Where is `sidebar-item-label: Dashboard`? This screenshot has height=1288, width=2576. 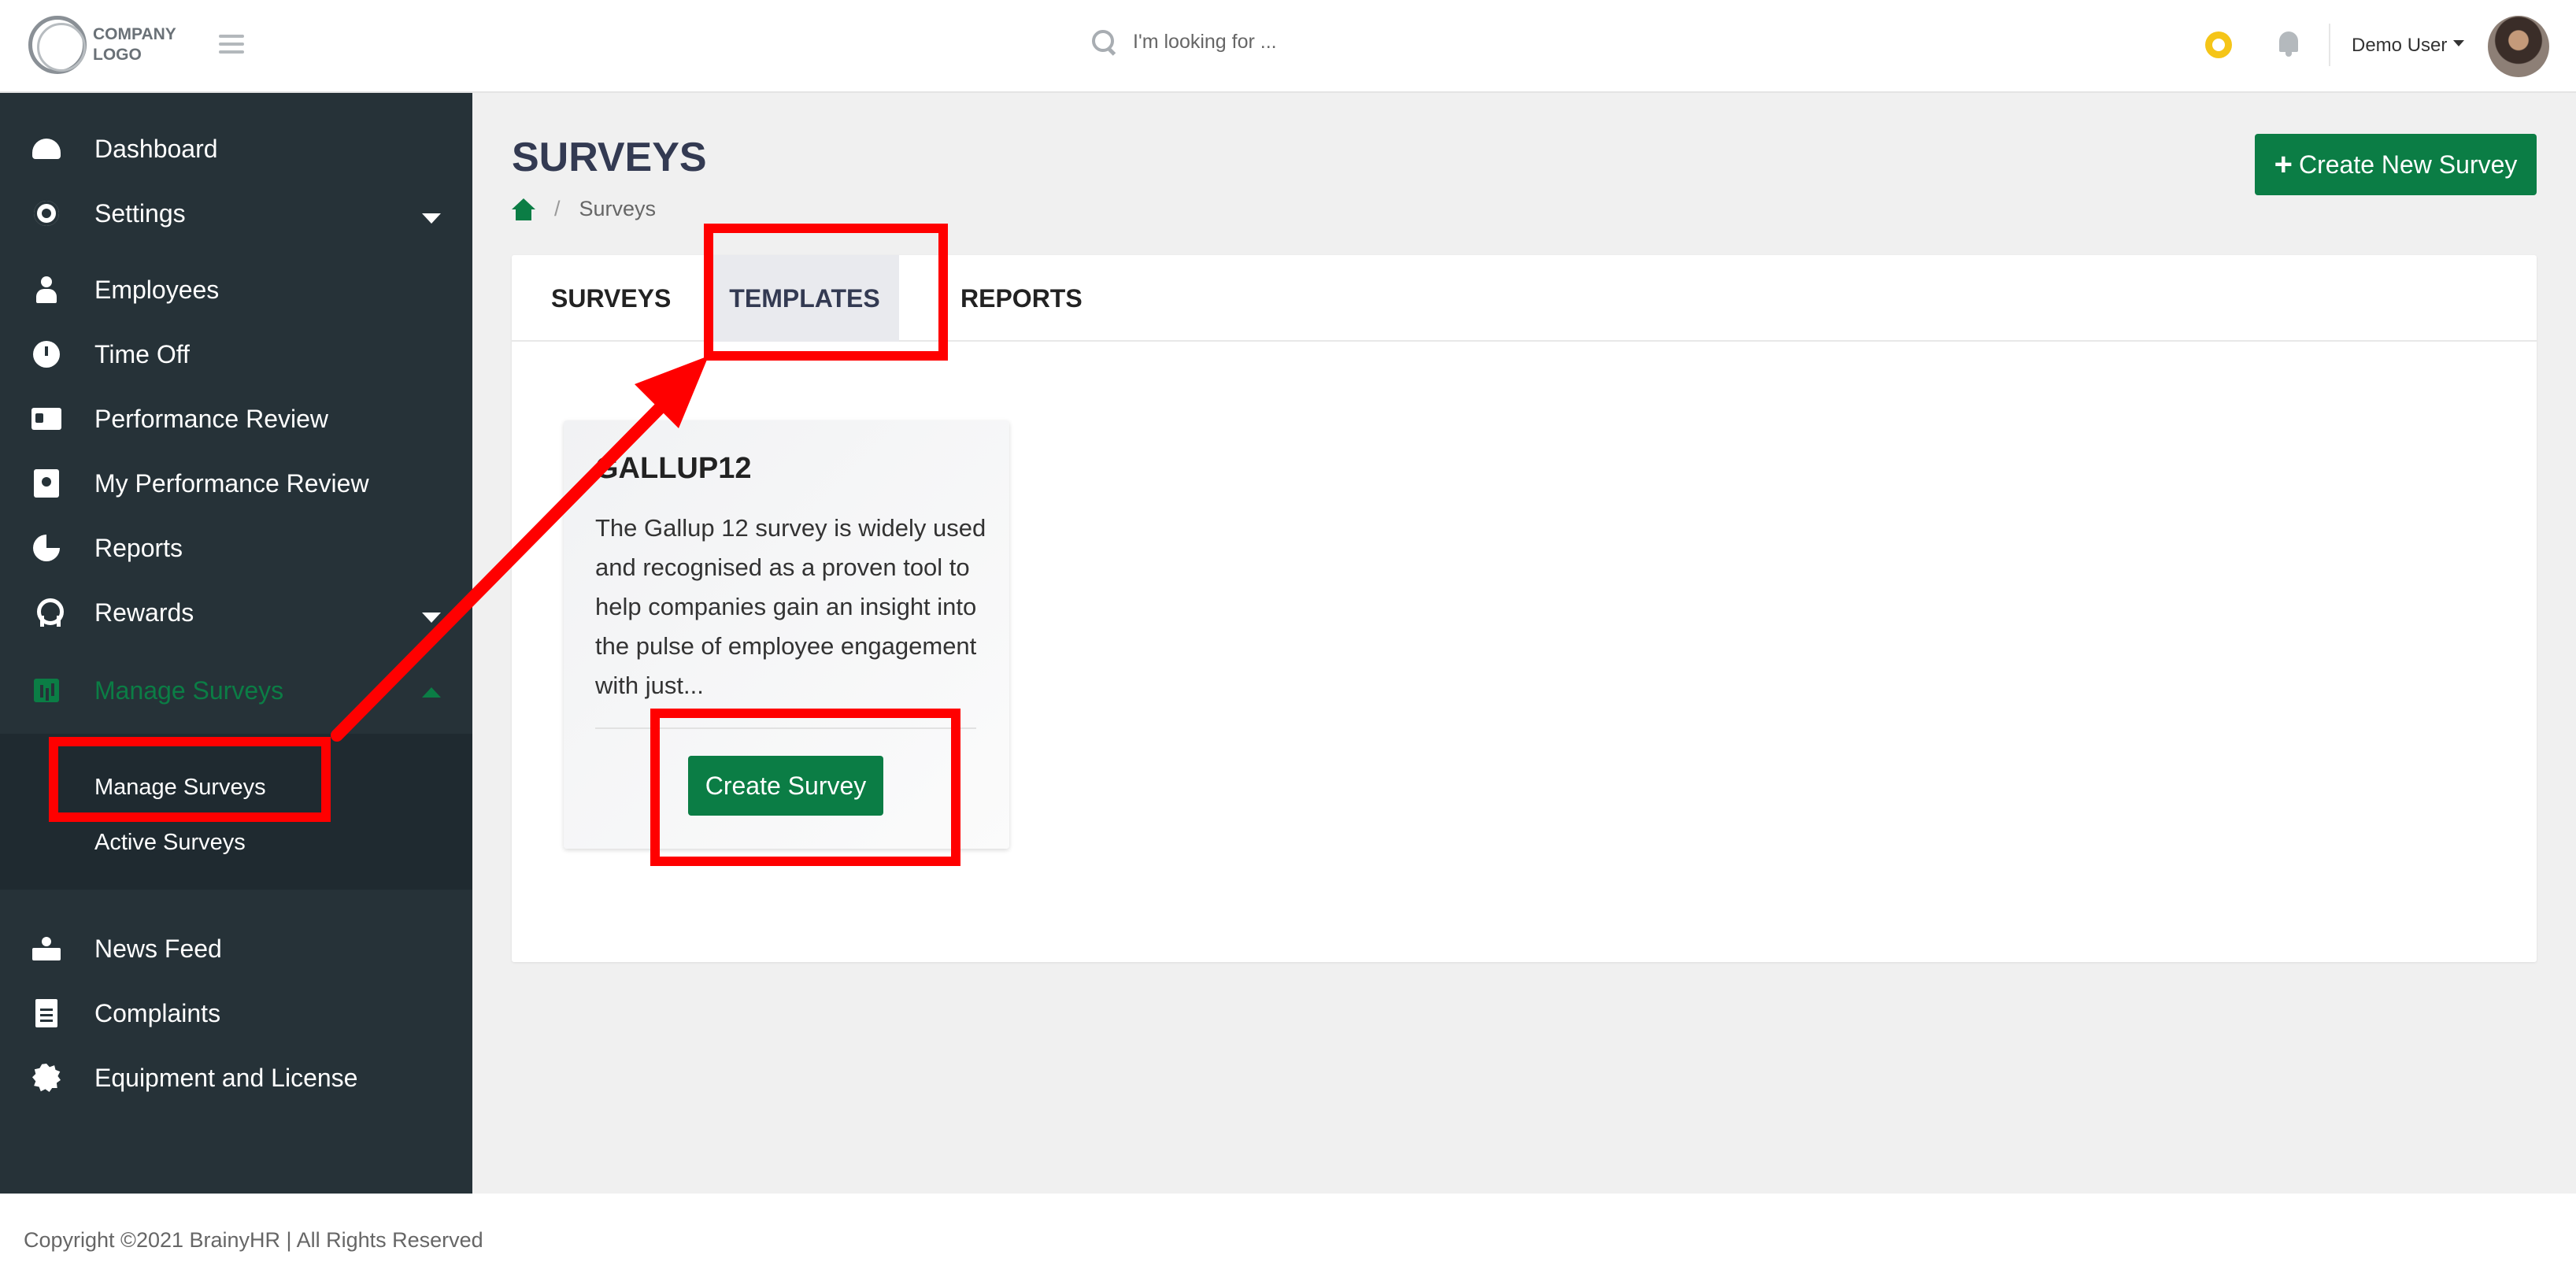 sidebar-item-label: Dashboard is located at coordinates (156, 148).